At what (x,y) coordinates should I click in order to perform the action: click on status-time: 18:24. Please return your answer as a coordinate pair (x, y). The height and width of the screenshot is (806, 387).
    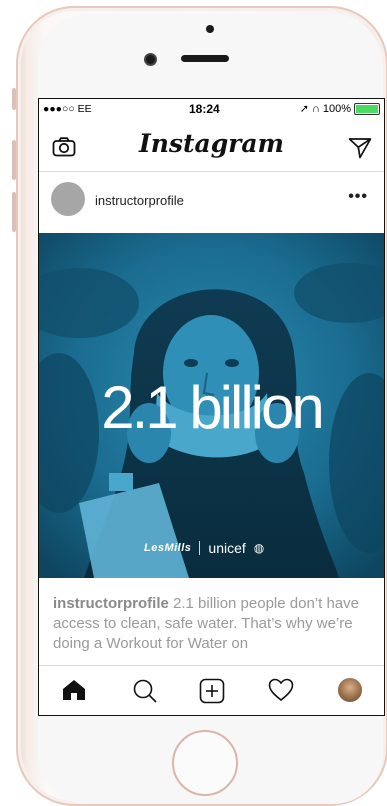
    Looking at the image, I should click on (204, 109).